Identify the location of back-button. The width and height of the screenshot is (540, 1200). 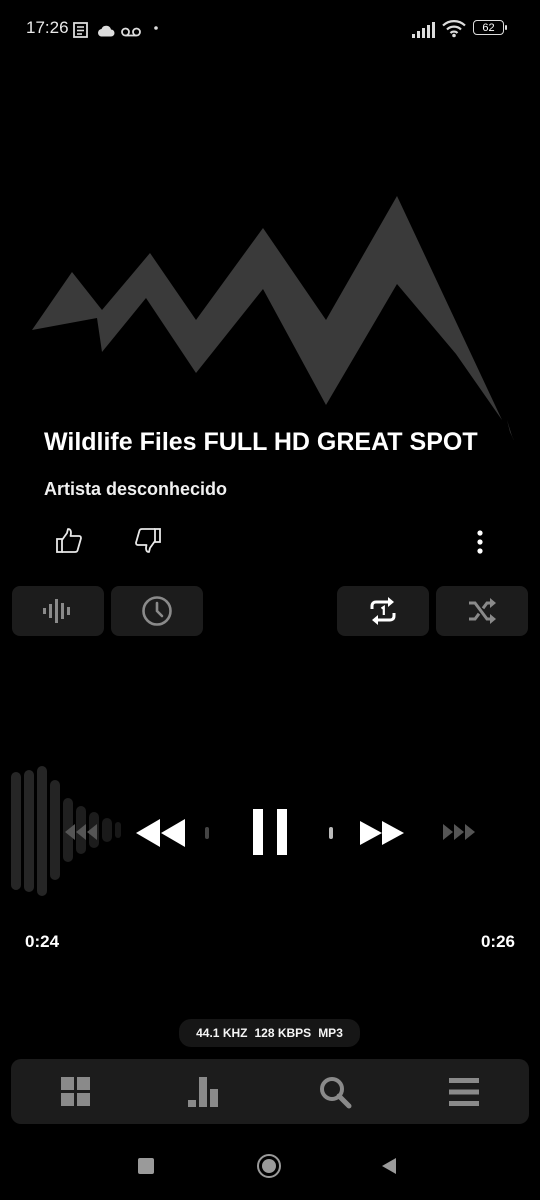
(389, 1166).